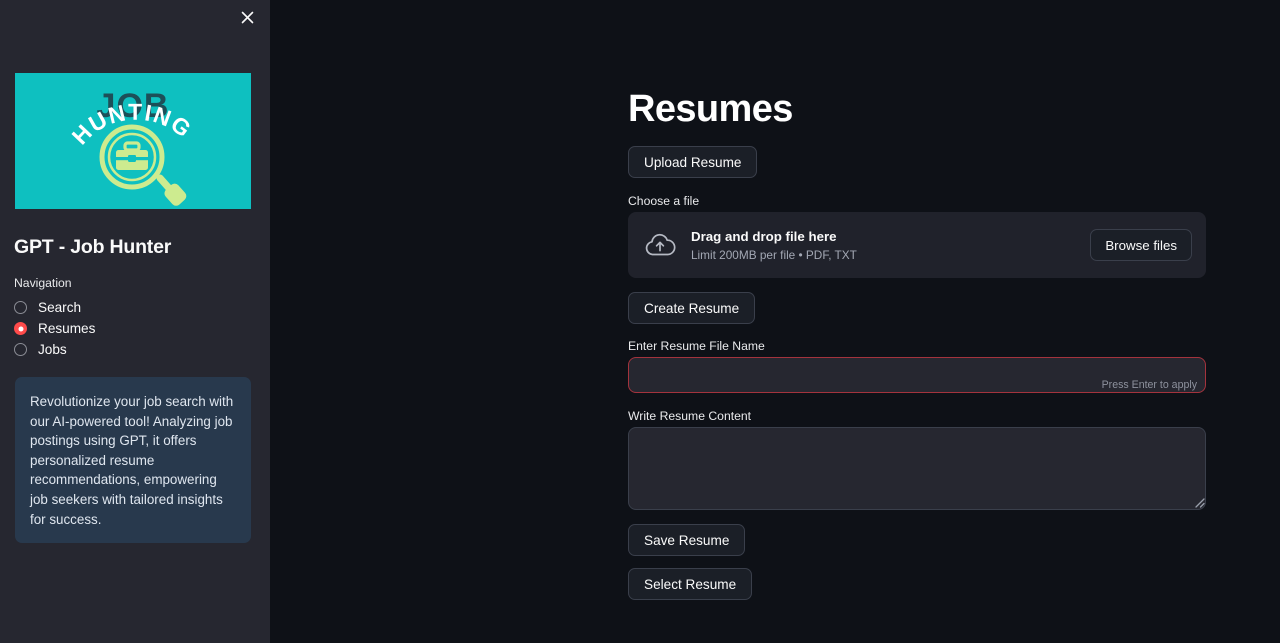  What do you see at coordinates (696, 346) in the screenshot?
I see `resume-filename-label: Enter Resume File Name` at bounding box center [696, 346].